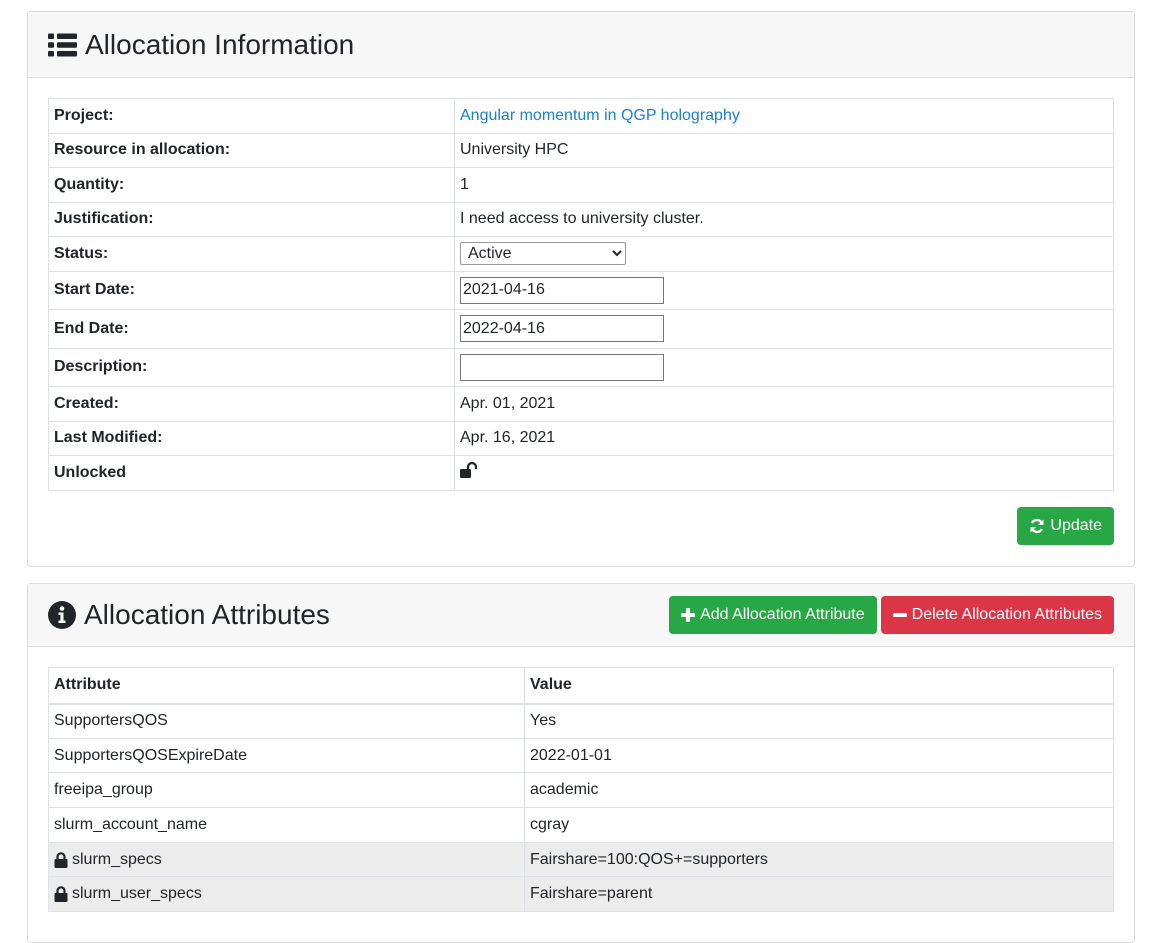 Image resolution: width=1149 pixels, height=943 pixels. Describe the element at coordinates (784, 438) in the screenshot. I see `last-modified-value: Apr. 16, 2021` at that location.